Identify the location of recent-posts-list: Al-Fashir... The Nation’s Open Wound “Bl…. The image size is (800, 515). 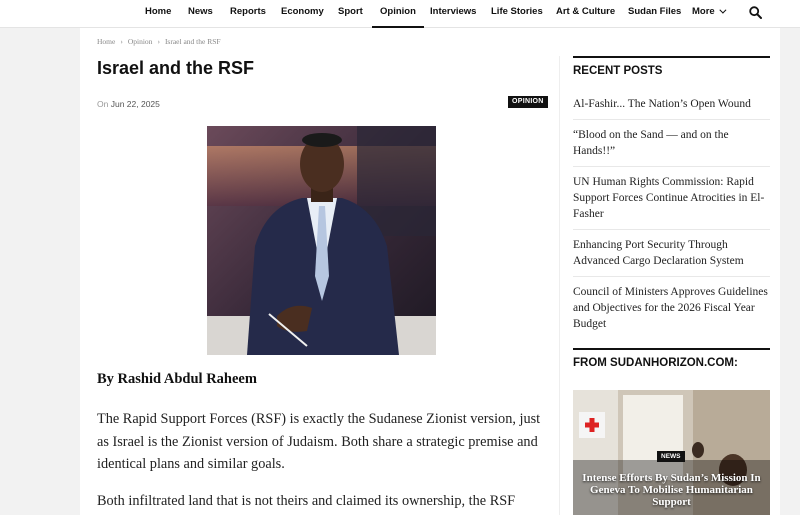
(671, 219).